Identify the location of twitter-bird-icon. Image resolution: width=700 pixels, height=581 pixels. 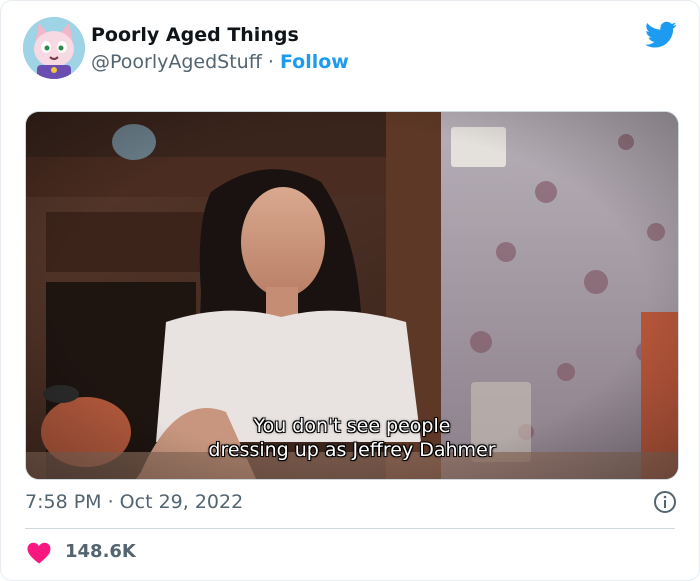
(661, 35).